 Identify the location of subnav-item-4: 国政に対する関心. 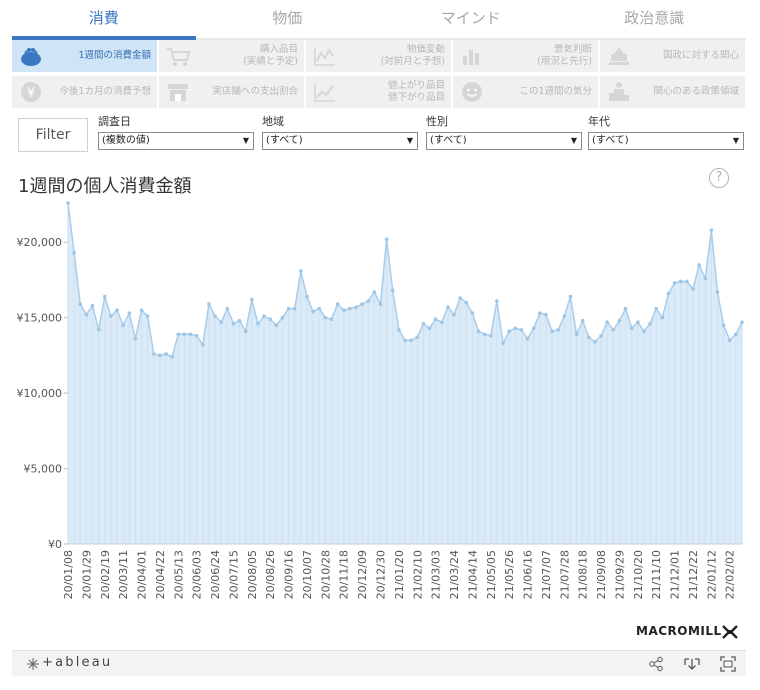
(672, 56).